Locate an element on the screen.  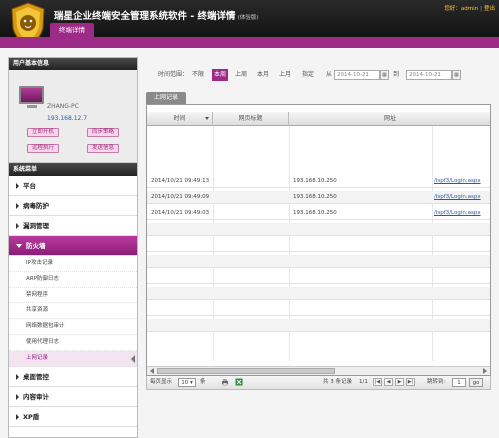
filter-last-month: 上月 is located at coordinates (285, 75).